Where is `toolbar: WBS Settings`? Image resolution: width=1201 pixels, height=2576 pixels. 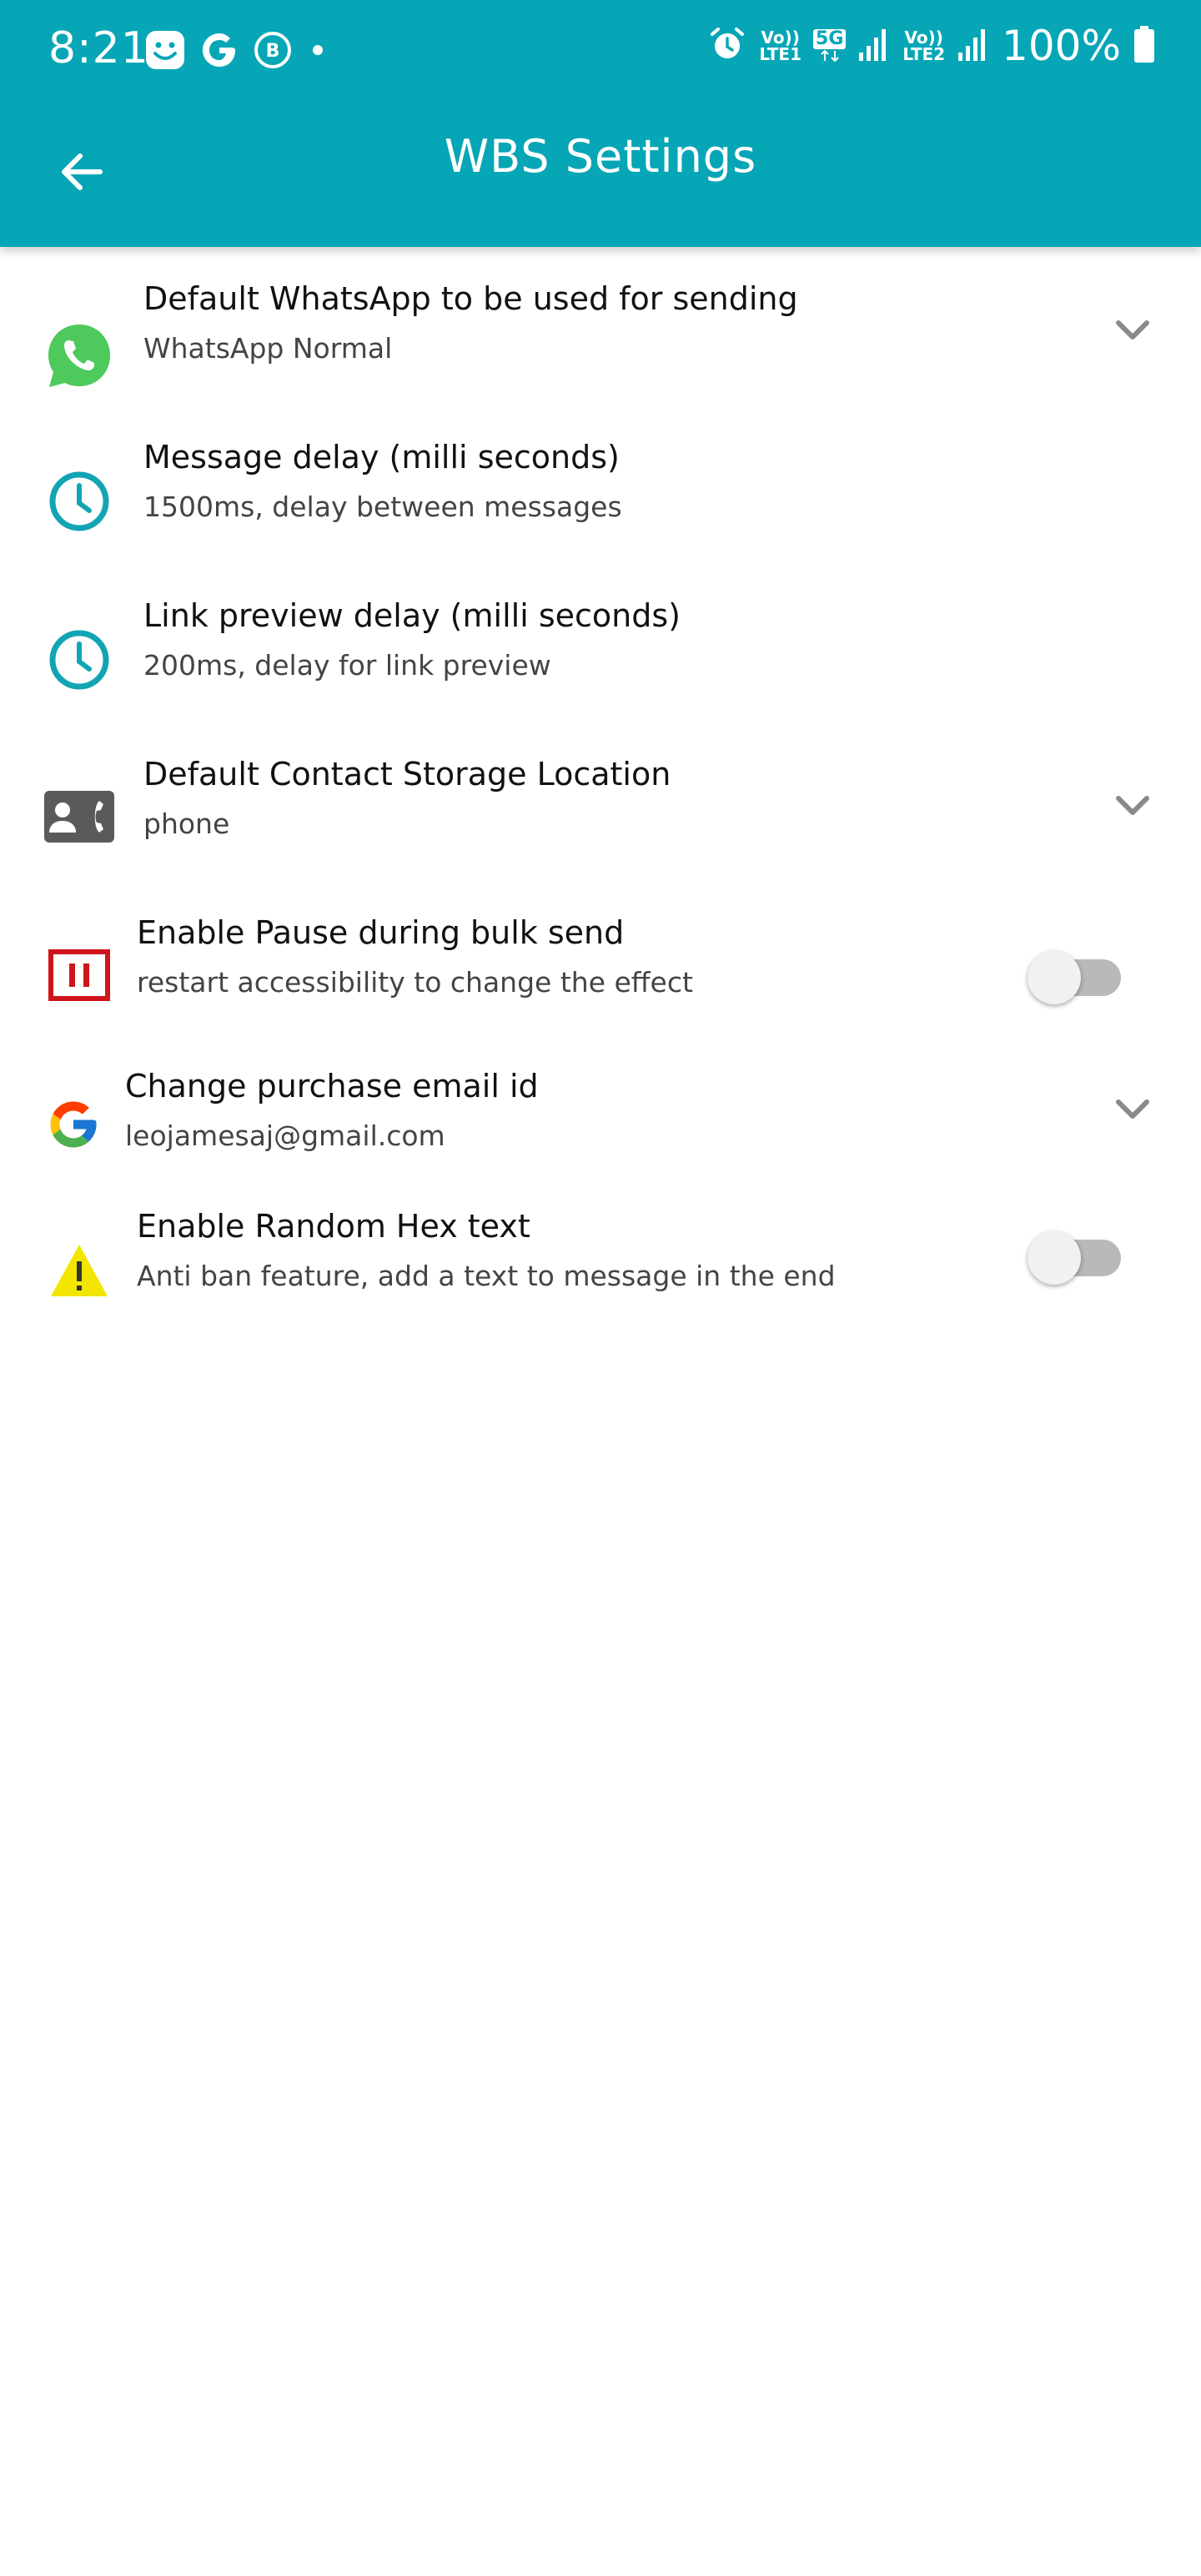 toolbar: WBS Settings is located at coordinates (601, 176).